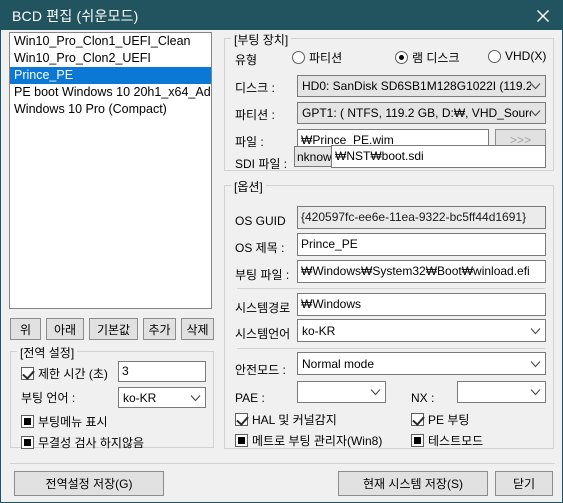 The height and width of the screenshot is (503, 563). I want to click on type-partition-radio: 파티션, so click(317, 57).